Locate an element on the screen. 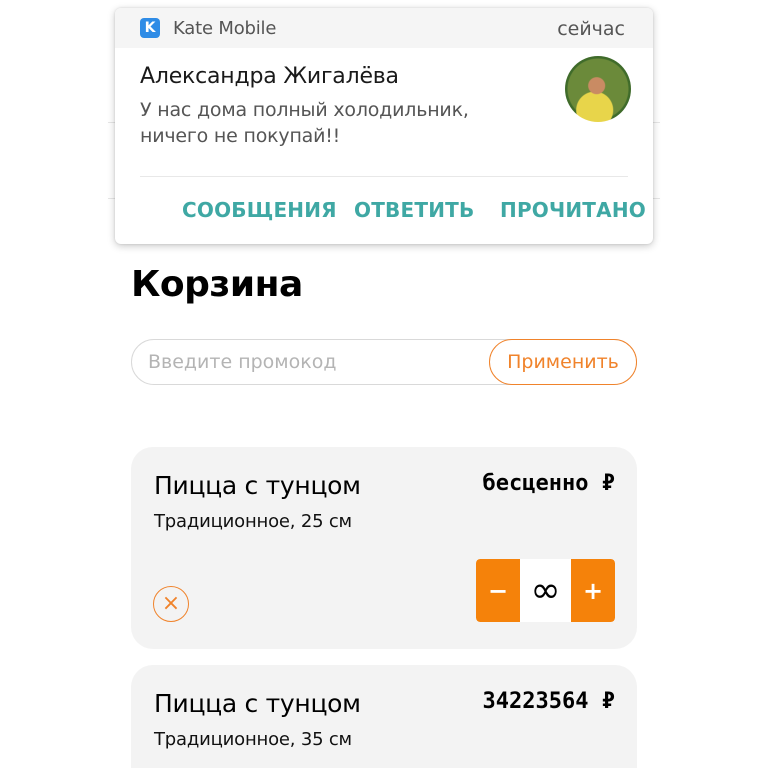  reply-action-button: ОТВЕТИТЬ is located at coordinates (414, 210).